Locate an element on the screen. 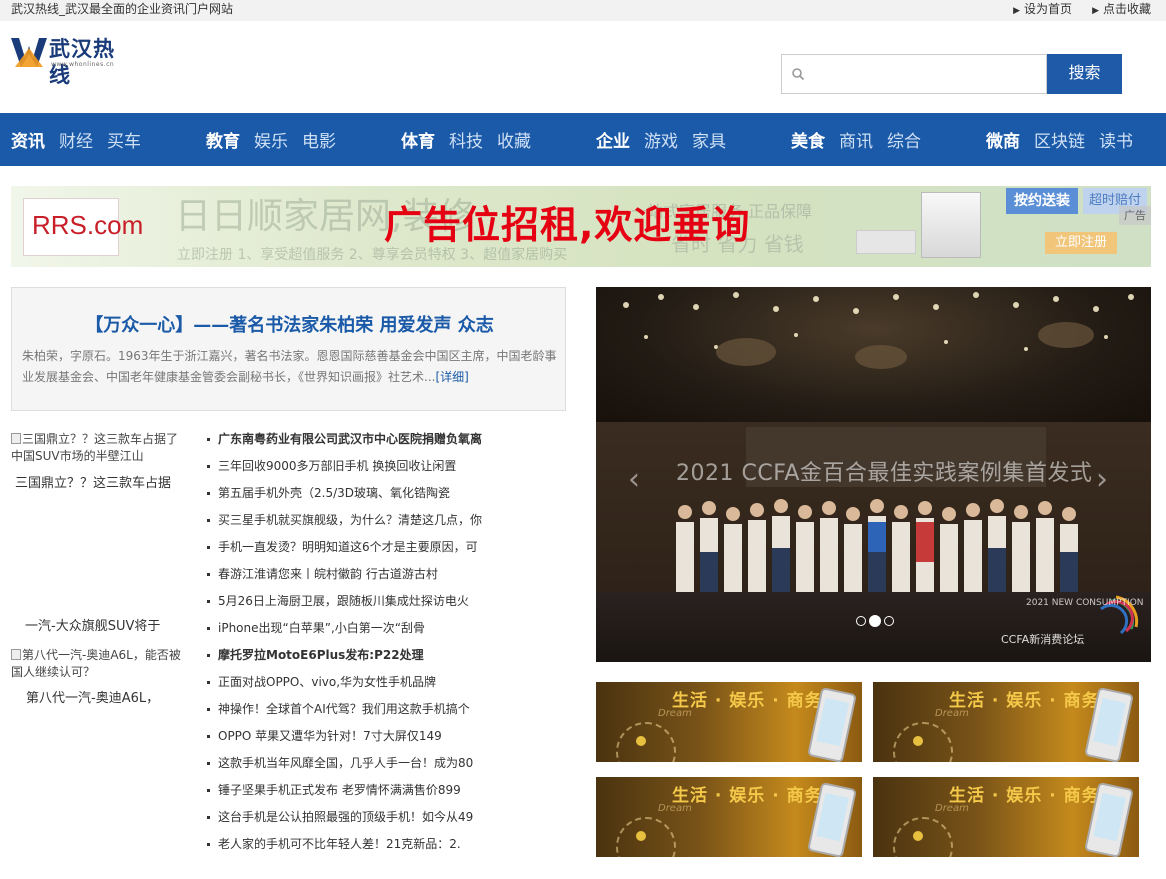 The height and width of the screenshot is (879, 1166). news-title: 神操作！全球首个AI代驾？我们用这款手机搞个 is located at coordinates (344, 709).